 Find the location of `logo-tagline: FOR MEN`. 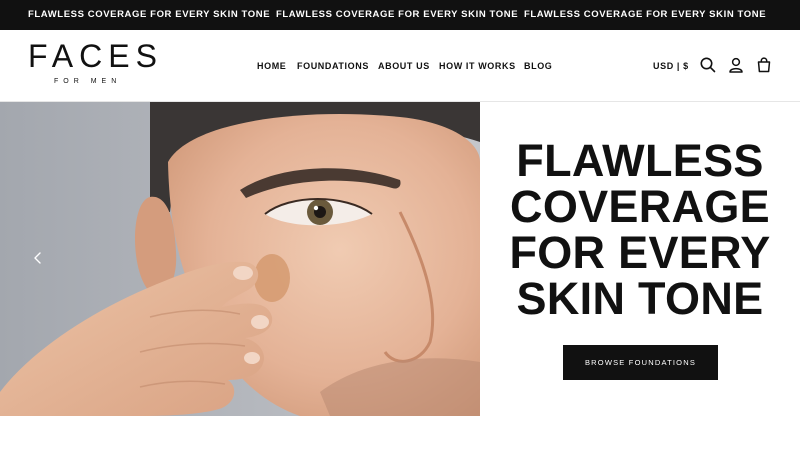

logo-tagline: FOR MEN is located at coordinates (88, 81).